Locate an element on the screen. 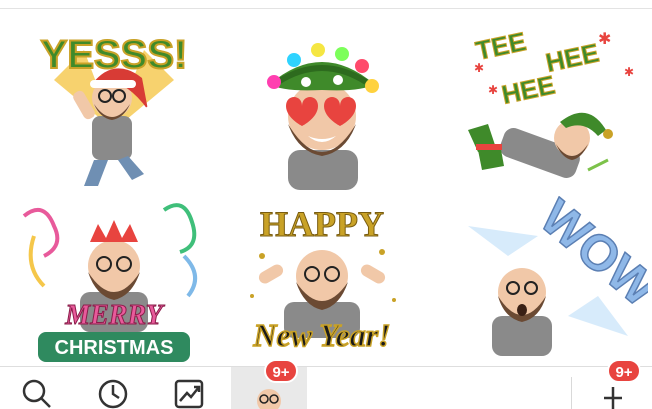  sticker-yesss-art: YESSS! is located at coordinates (114, 109).